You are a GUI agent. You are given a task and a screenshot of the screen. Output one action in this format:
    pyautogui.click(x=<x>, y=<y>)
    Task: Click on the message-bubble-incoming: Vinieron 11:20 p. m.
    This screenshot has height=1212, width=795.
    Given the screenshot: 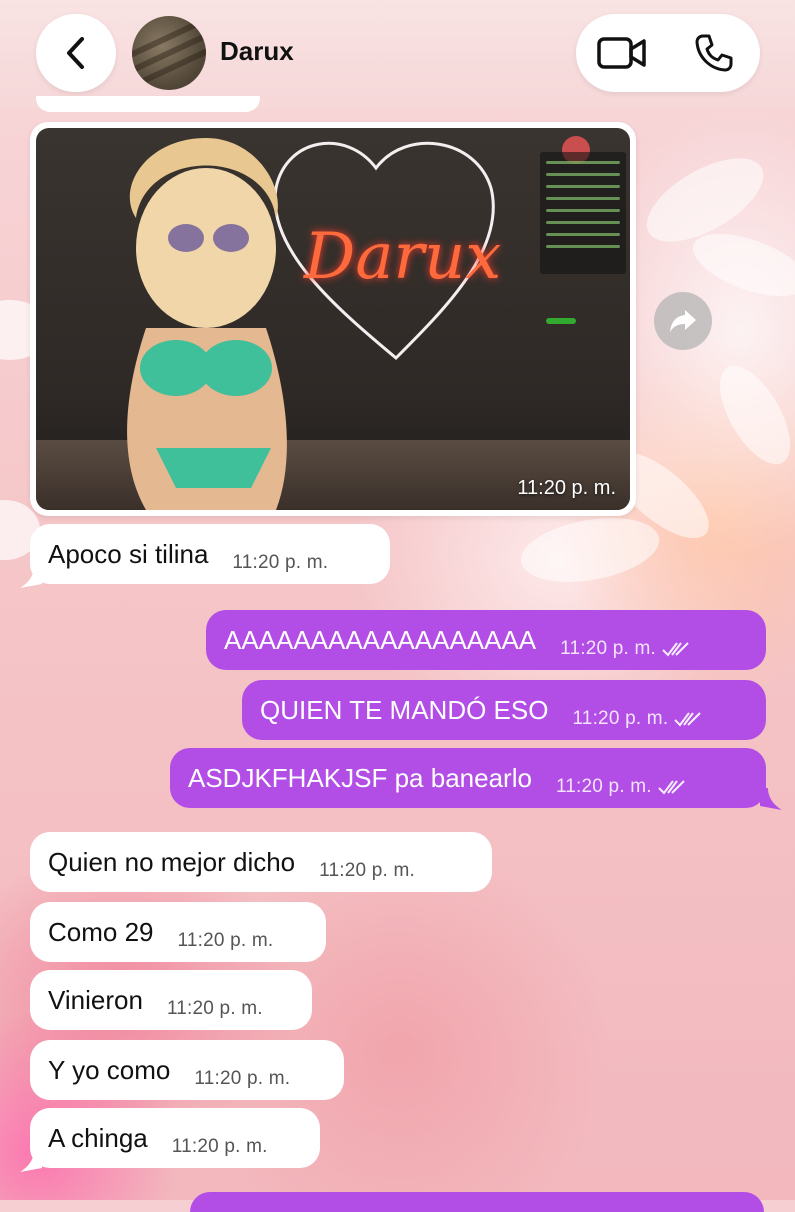 What is the action you would take?
    pyautogui.click(x=171, y=1000)
    